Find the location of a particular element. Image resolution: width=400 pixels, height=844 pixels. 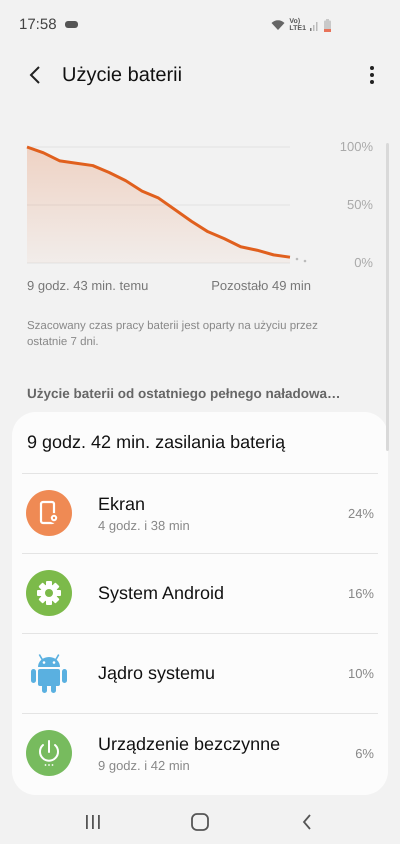

usage-item: Jądro systemu 10% is located at coordinates (200, 672).